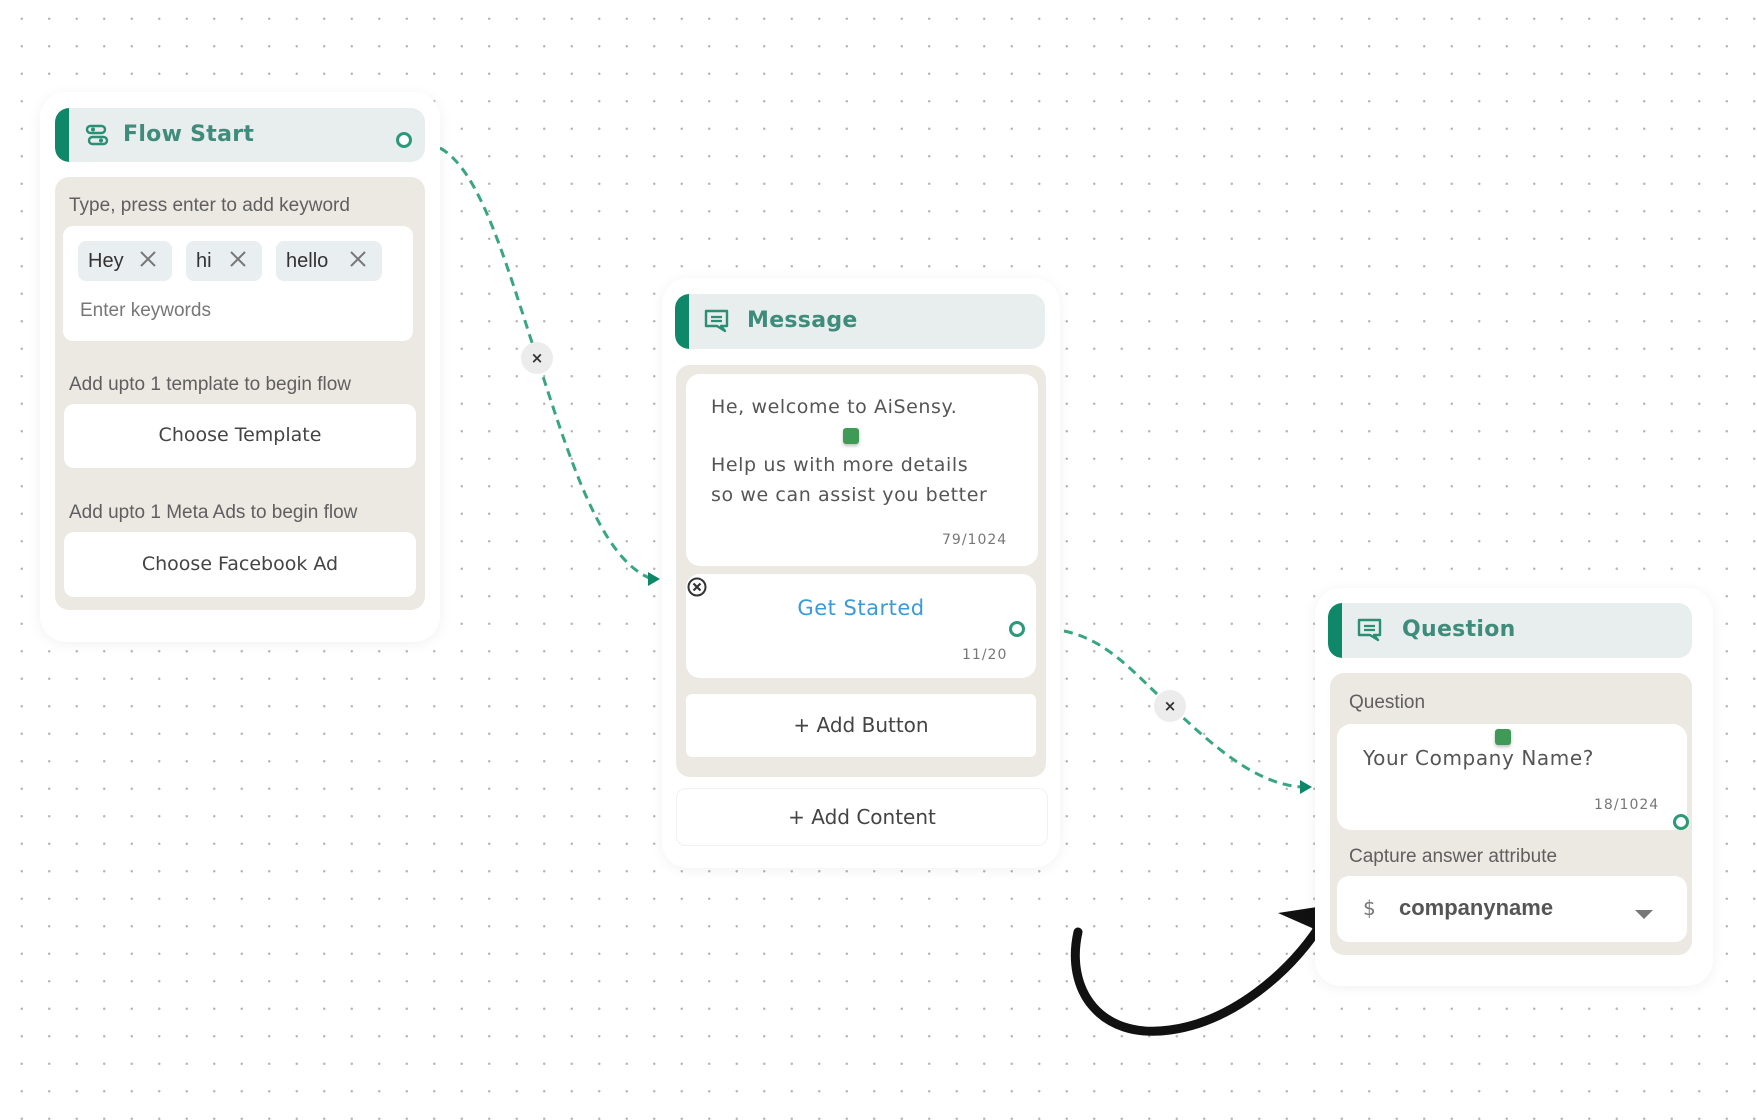  I want to click on keyword-chip: Hey, so click(125, 261).